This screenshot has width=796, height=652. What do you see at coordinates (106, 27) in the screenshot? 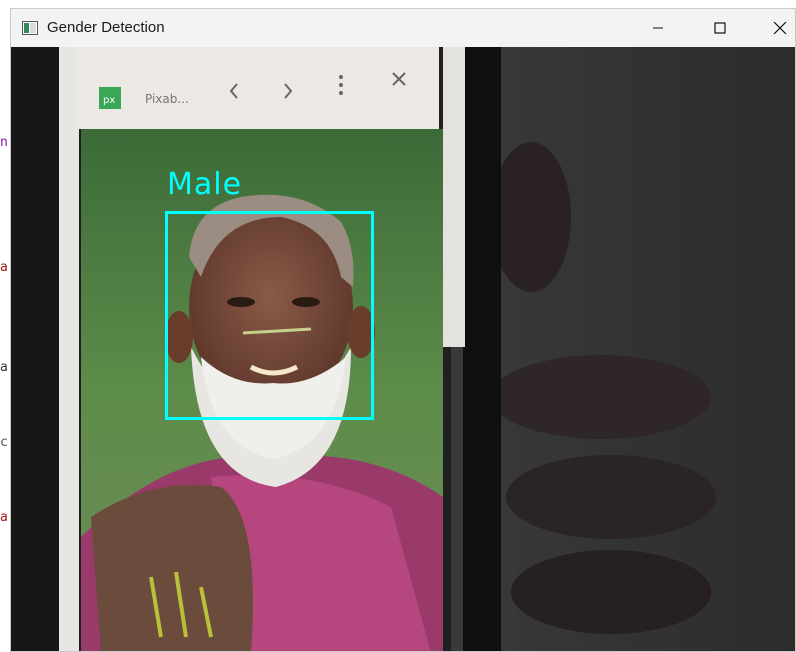
I see `window-title: Gender Detection` at bounding box center [106, 27].